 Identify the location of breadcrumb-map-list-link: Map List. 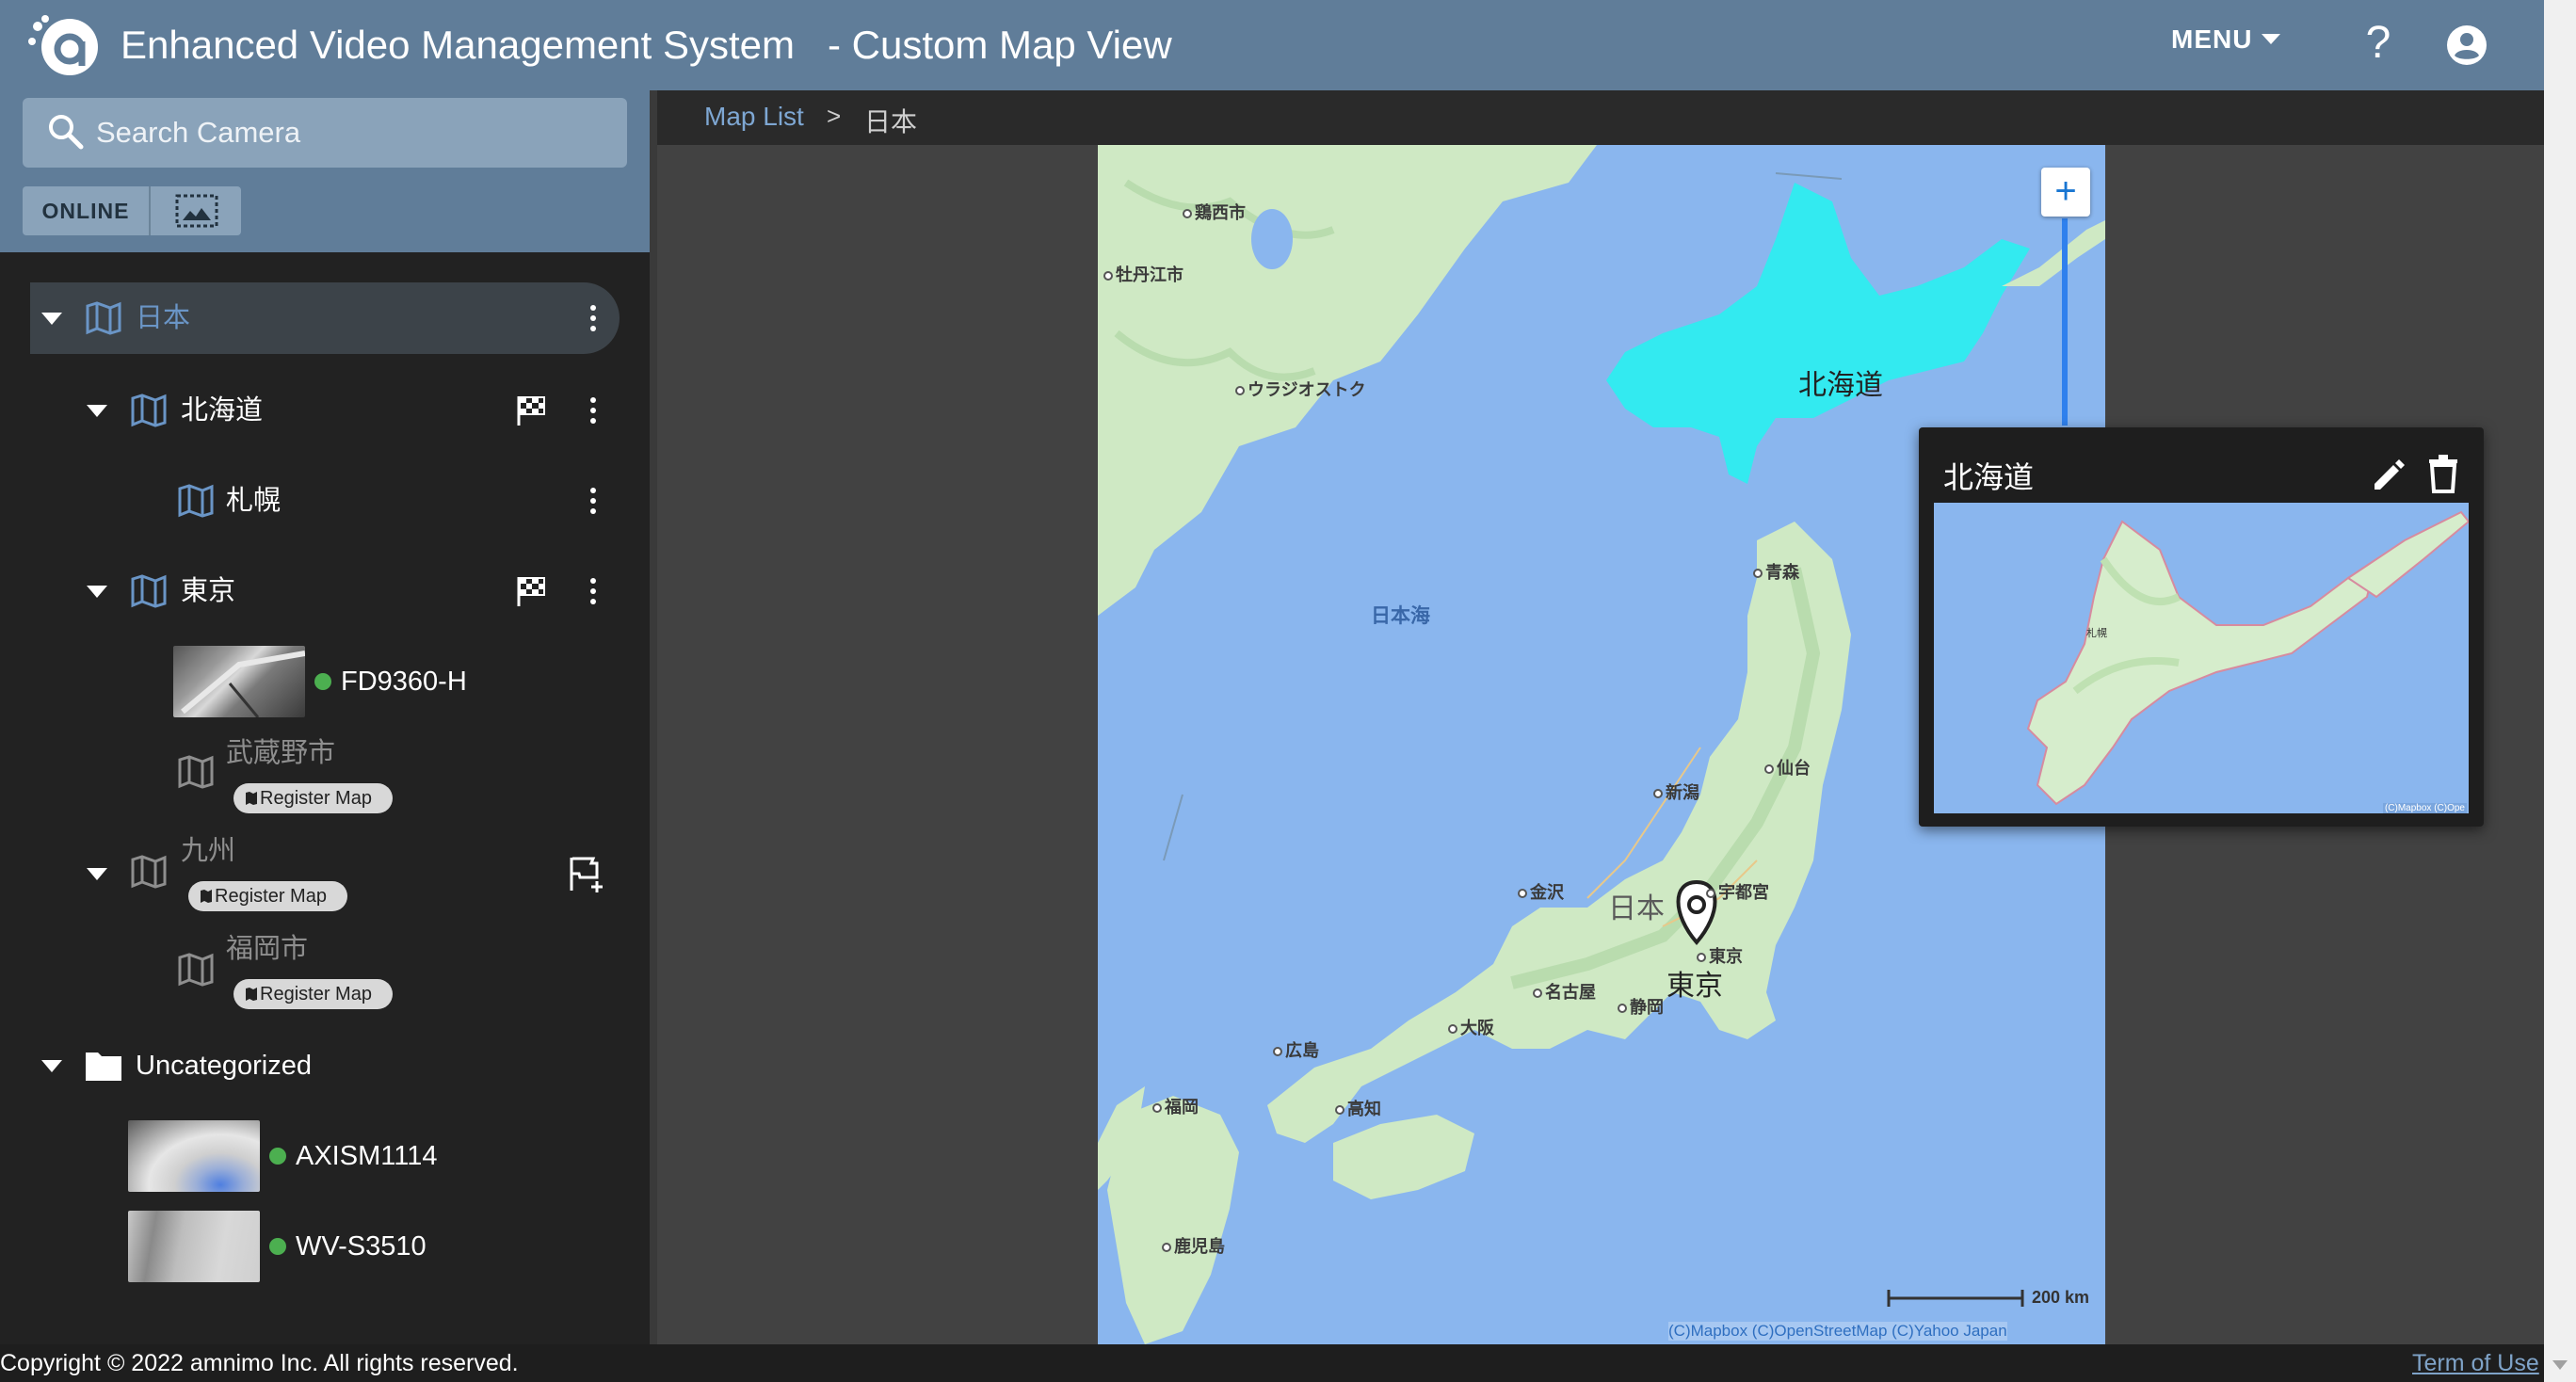
(754, 117).